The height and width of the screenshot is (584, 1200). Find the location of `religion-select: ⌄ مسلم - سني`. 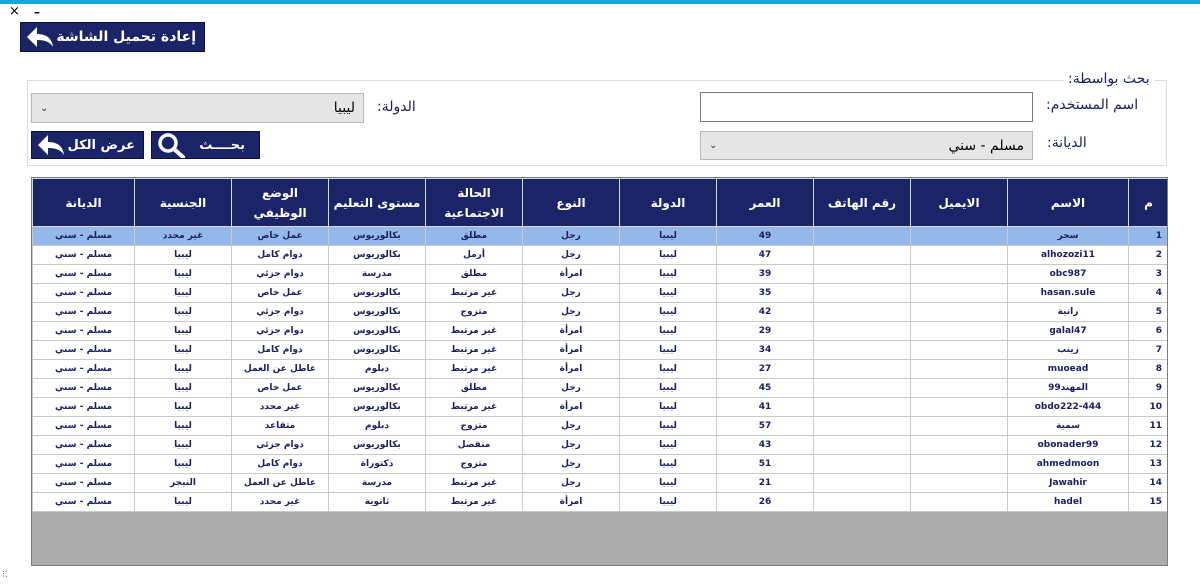

religion-select: ⌄ مسلم - سني is located at coordinates (866, 145).